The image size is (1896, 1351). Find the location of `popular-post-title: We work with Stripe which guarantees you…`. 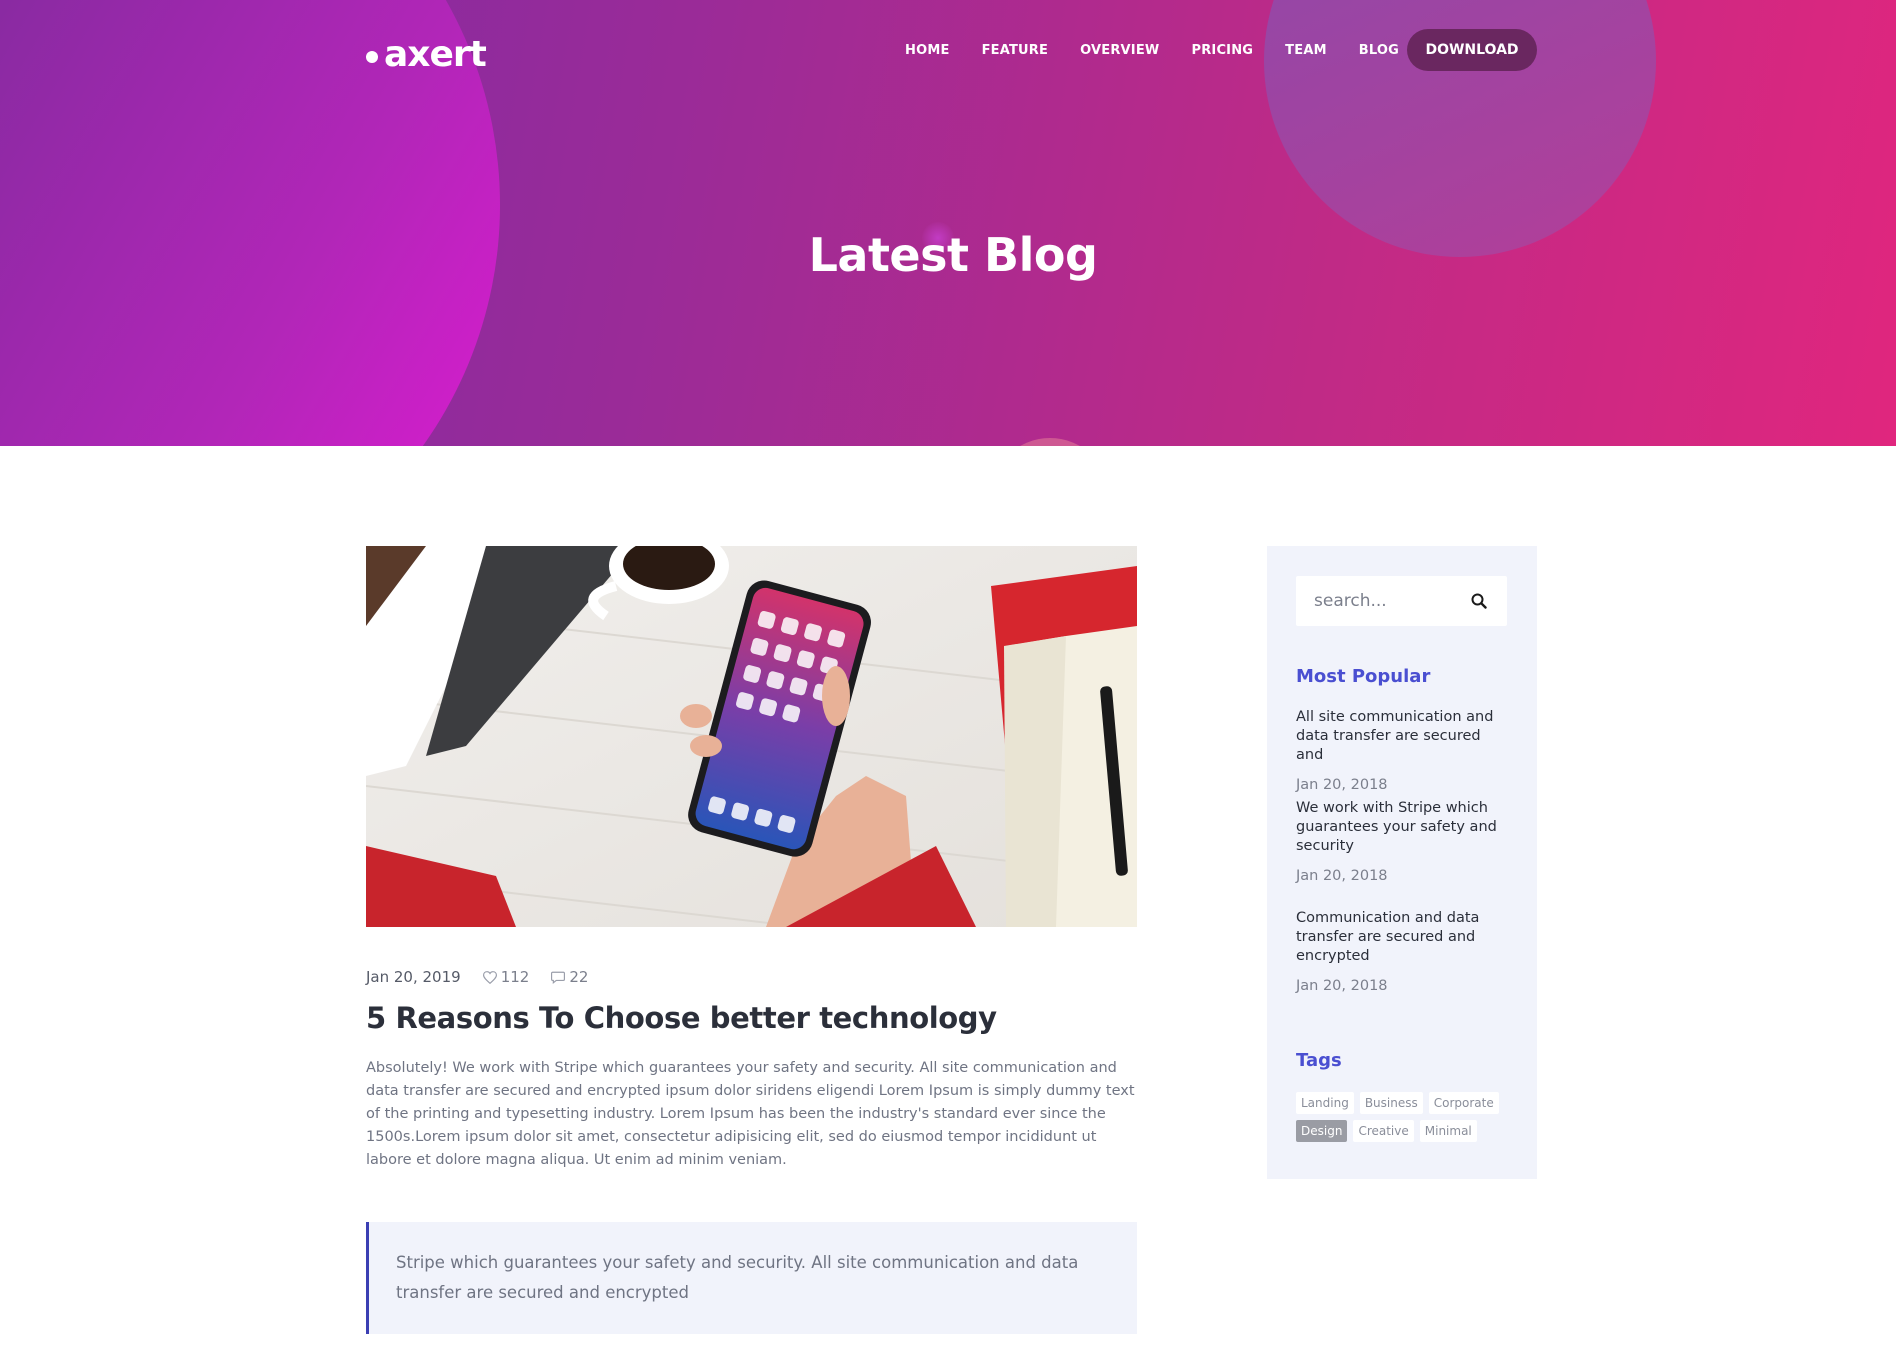

popular-post-title: We work with Stripe which guarantees you… is located at coordinates (1403, 827).